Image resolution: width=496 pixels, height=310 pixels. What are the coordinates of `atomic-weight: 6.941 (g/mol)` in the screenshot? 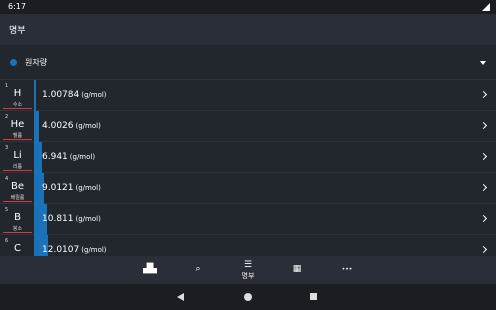 It's located at (68, 157).